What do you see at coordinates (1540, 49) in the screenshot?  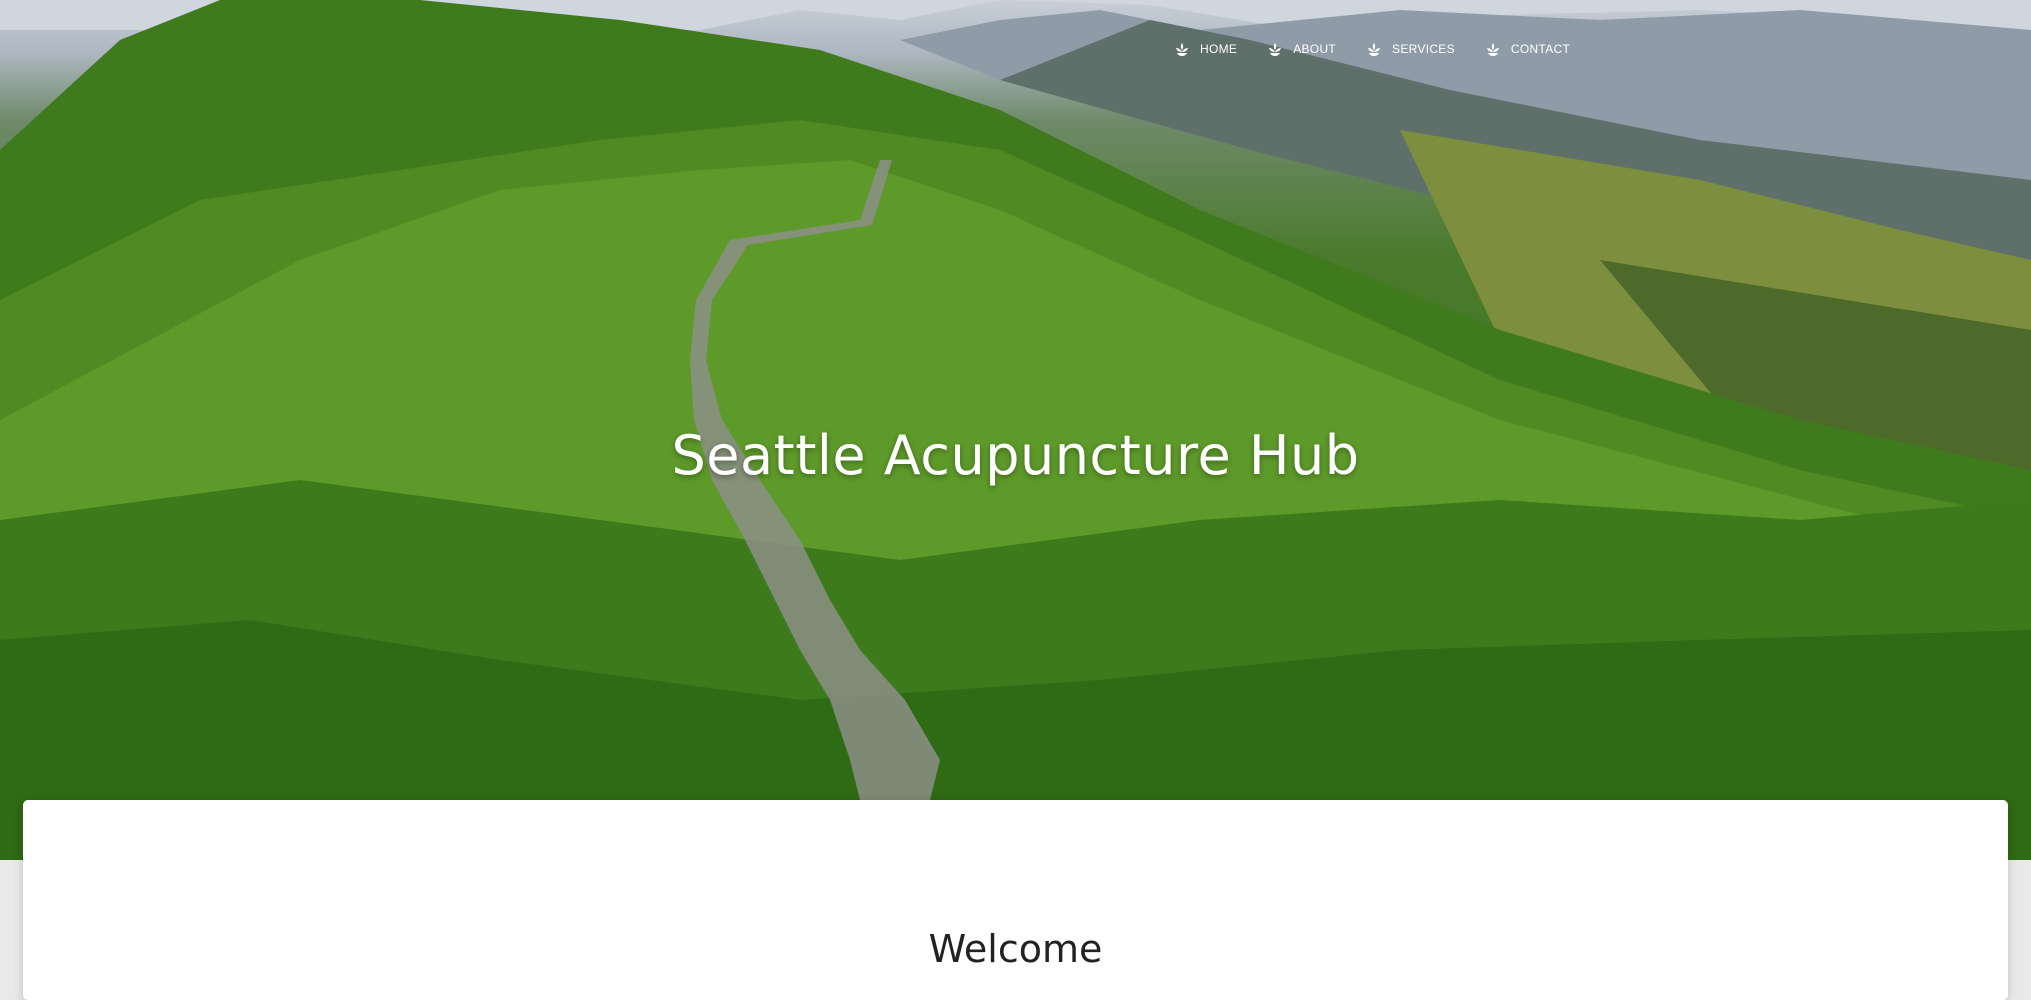 I see `nav-item-label: CONTACT` at bounding box center [1540, 49].